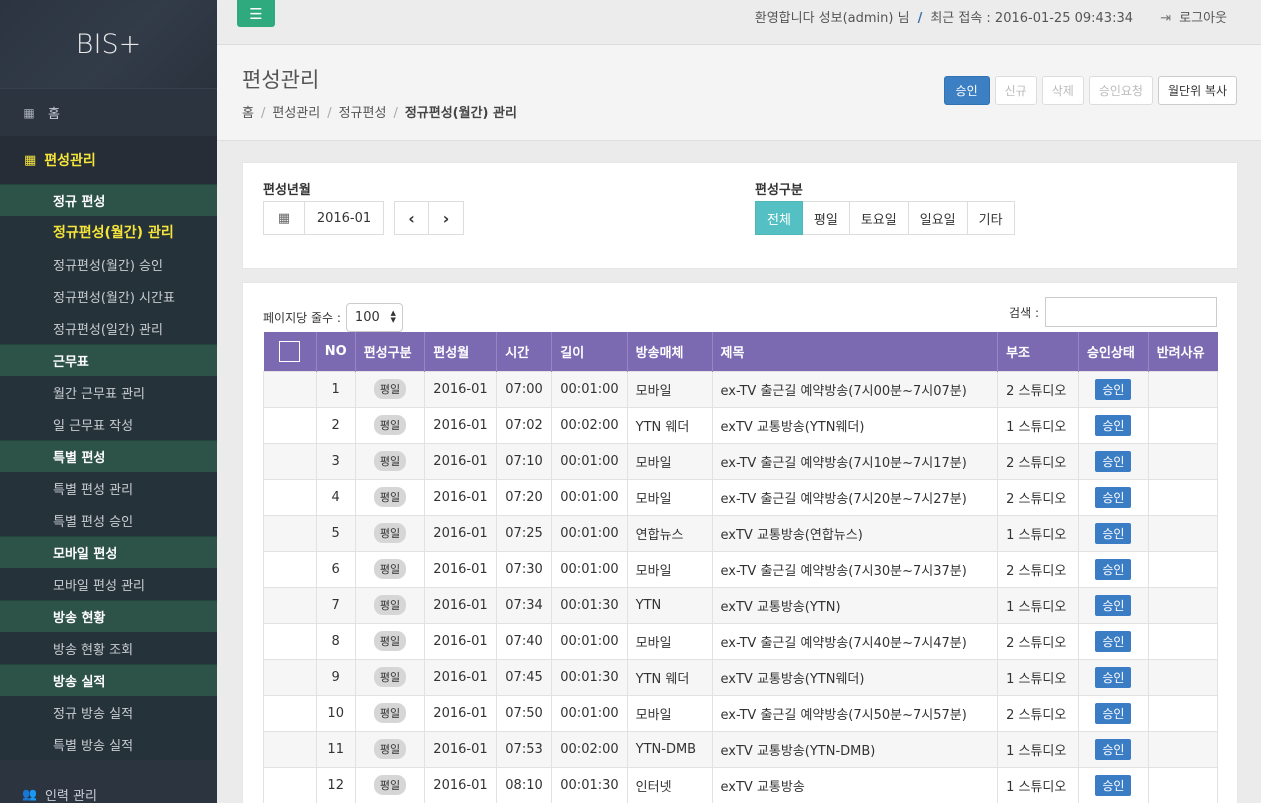 This screenshot has width=1261, height=803. Describe the element at coordinates (256, 13) in the screenshot. I see `menu-toggle-button: ☰` at that location.